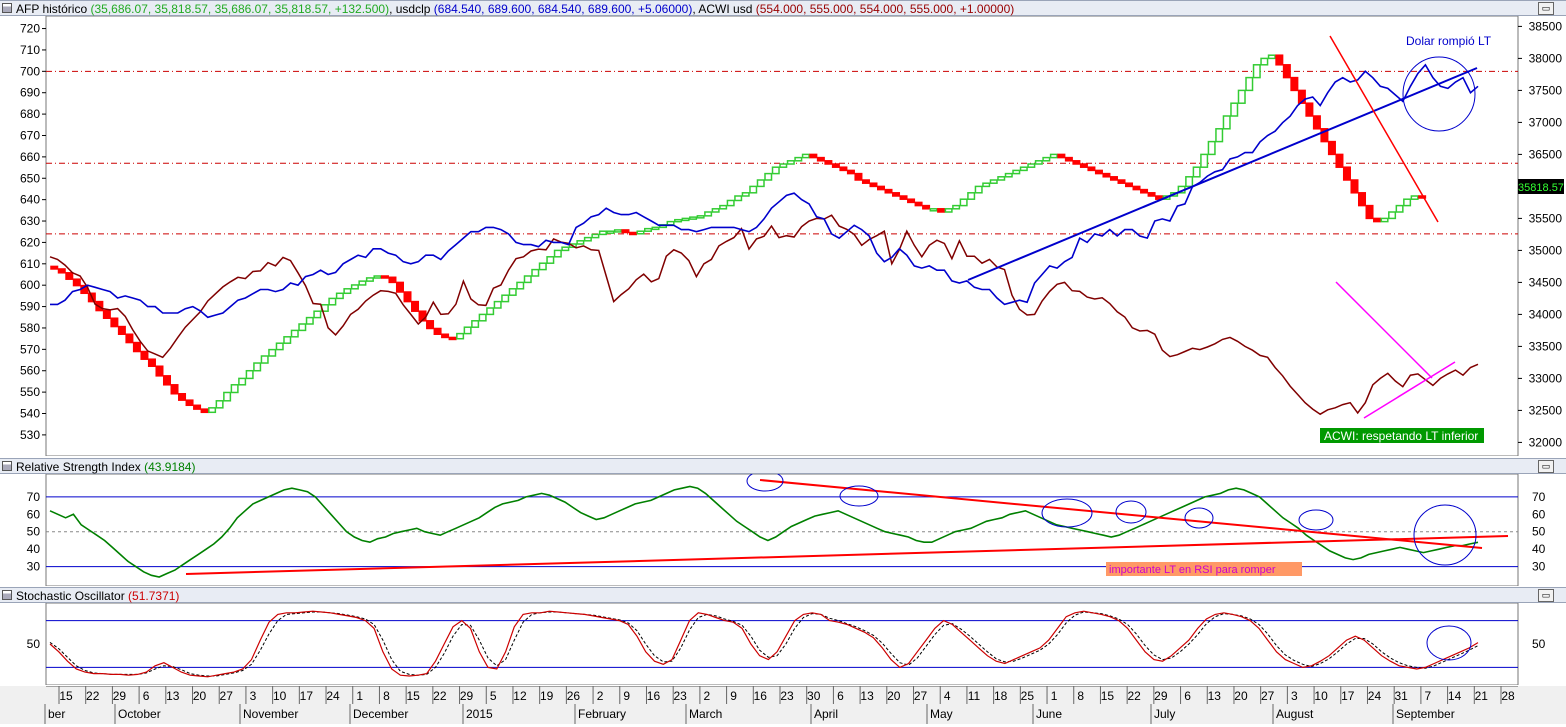 Image resolution: width=1566 pixels, height=727 pixels. Describe the element at coordinates (547, 696) in the screenshot. I see `x-day-label: 19` at that location.